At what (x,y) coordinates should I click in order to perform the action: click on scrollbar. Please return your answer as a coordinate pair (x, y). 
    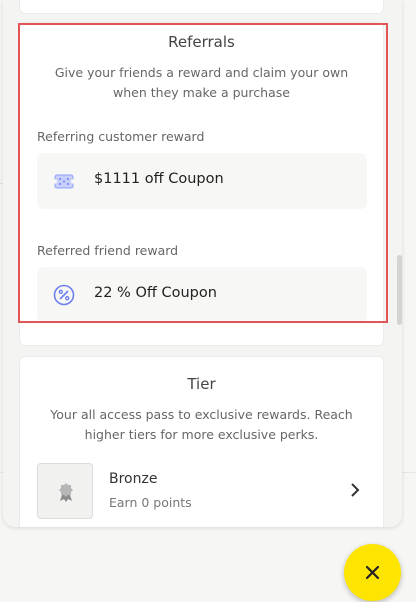
    Looking at the image, I should click on (399, 290).